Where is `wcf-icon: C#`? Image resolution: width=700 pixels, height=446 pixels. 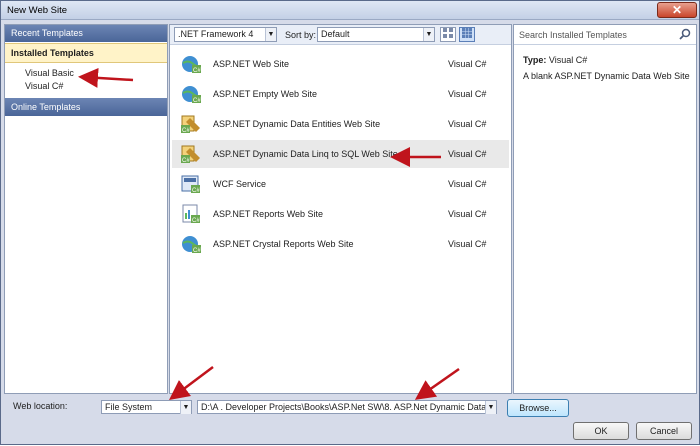 wcf-icon: C# is located at coordinates (190, 184).